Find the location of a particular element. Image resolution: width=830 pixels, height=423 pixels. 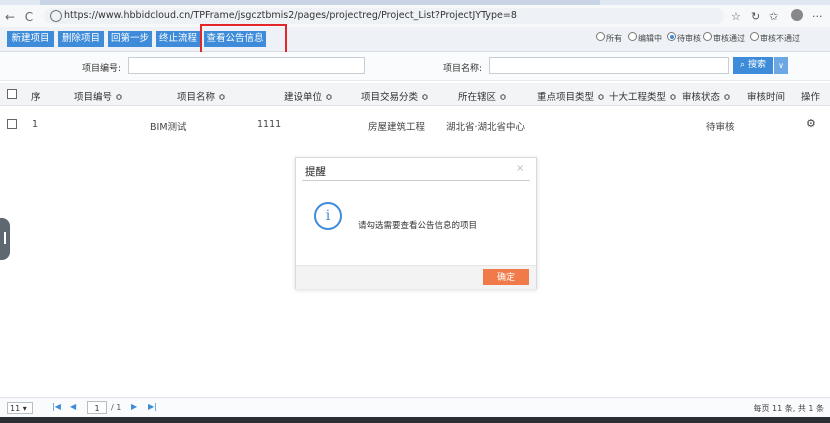

radio-rejected is located at coordinates (754, 36).